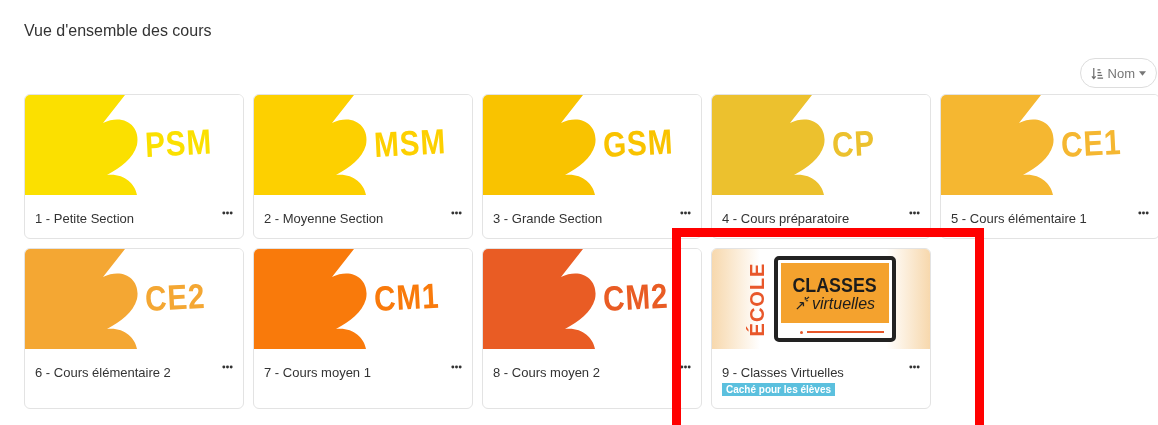  I want to click on banner-label: CM2, so click(635, 297).